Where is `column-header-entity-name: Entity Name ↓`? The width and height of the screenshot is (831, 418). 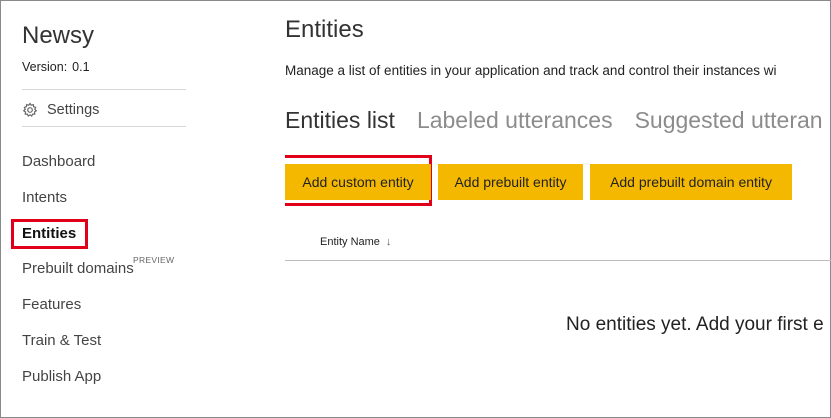
column-header-entity-name: Entity Name ↓ is located at coordinates (355, 242).